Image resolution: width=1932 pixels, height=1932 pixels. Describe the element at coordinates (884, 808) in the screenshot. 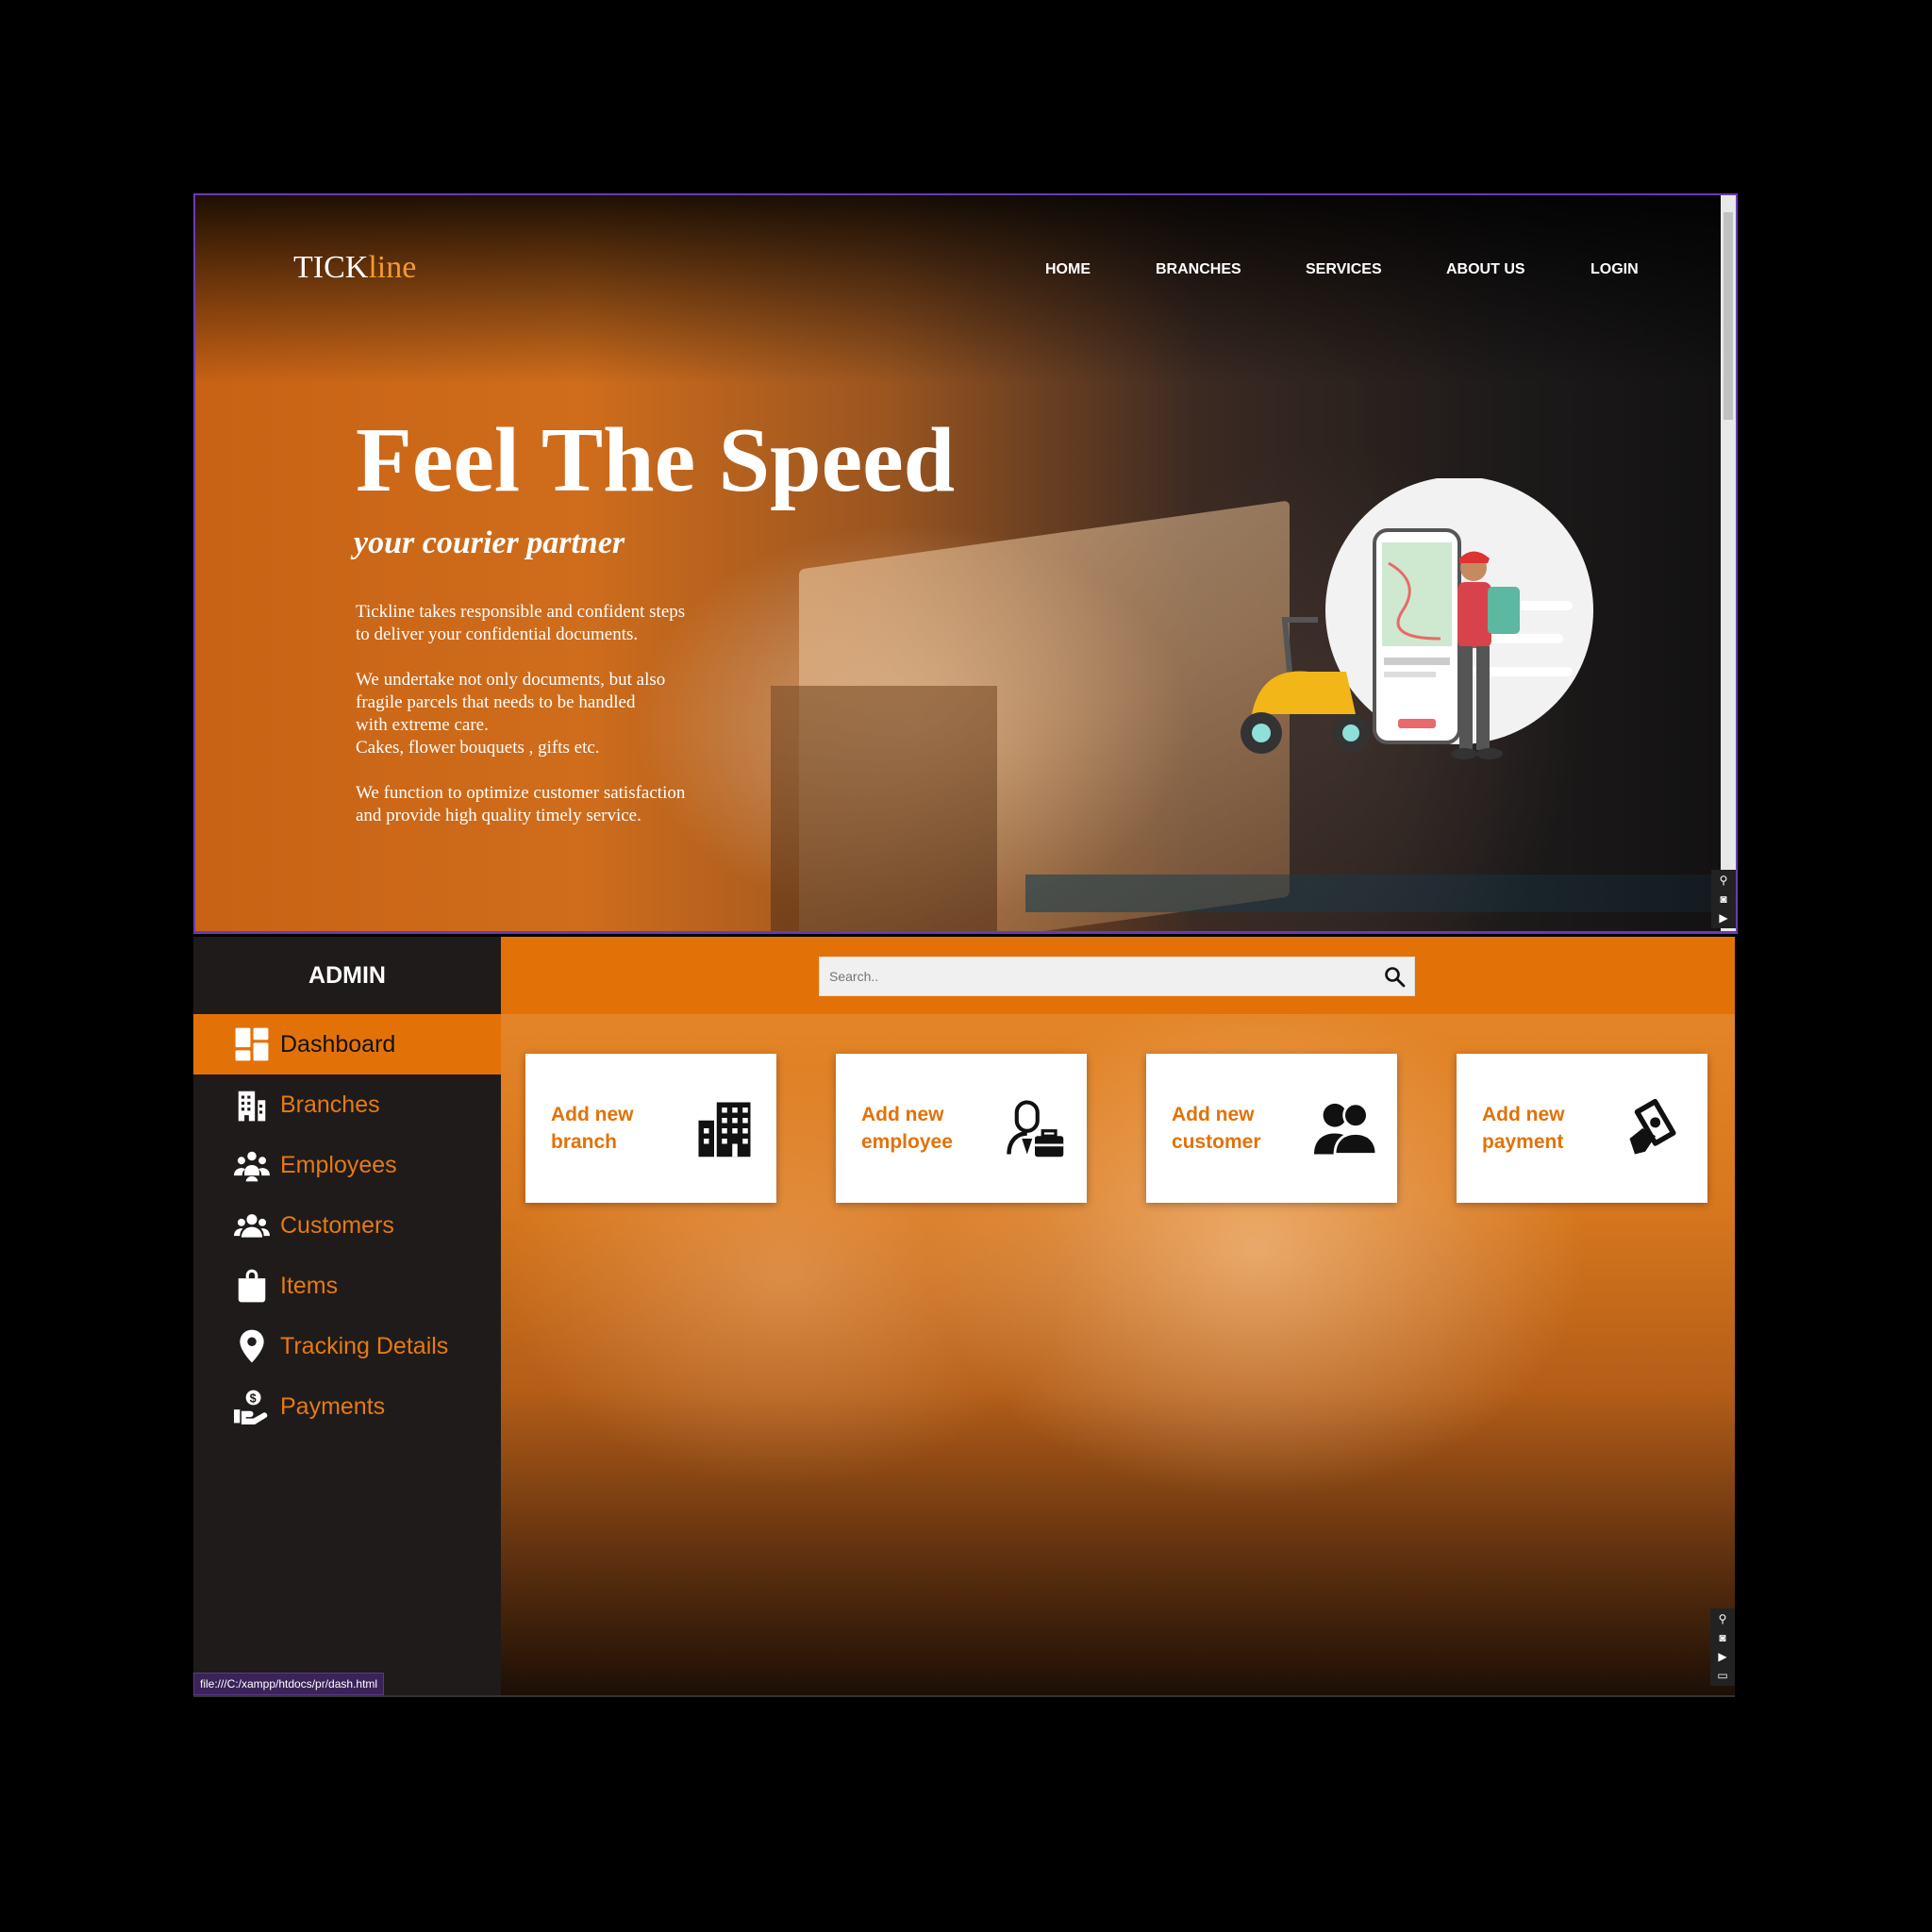

I see `background-parcel-dark` at that location.